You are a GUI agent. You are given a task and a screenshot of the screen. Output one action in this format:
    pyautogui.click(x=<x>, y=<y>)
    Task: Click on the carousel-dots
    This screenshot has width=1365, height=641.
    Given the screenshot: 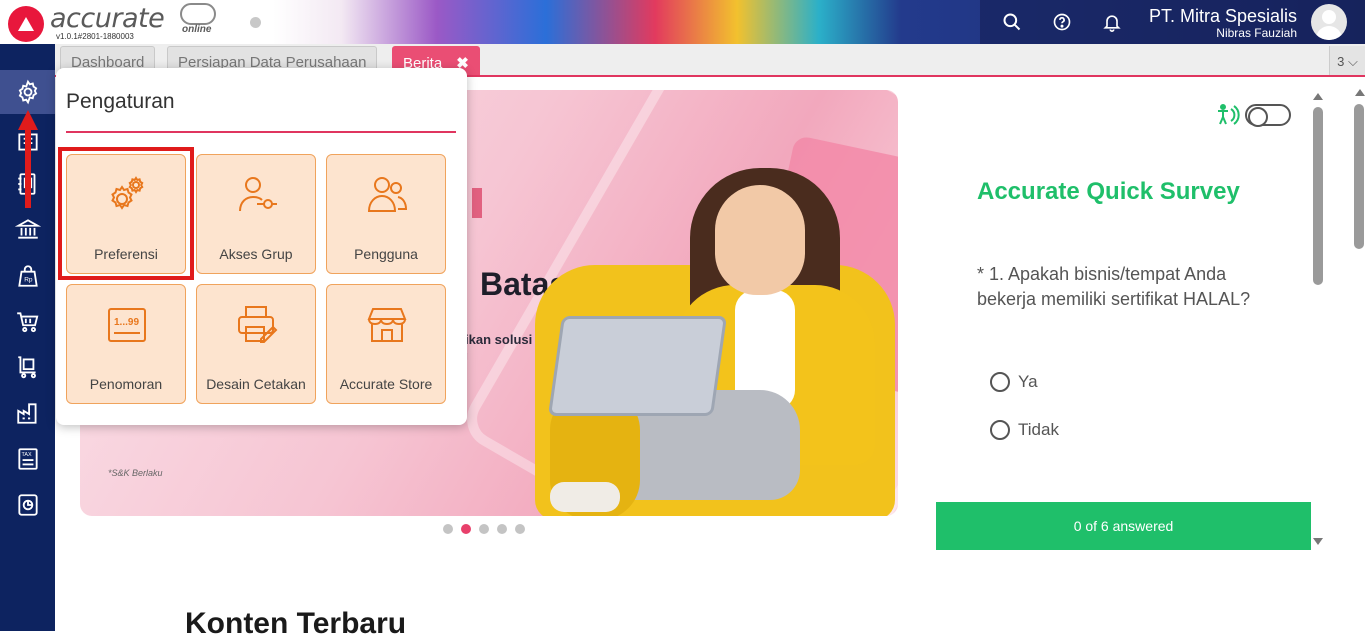 What is the action you would take?
    pyautogui.click(x=484, y=529)
    